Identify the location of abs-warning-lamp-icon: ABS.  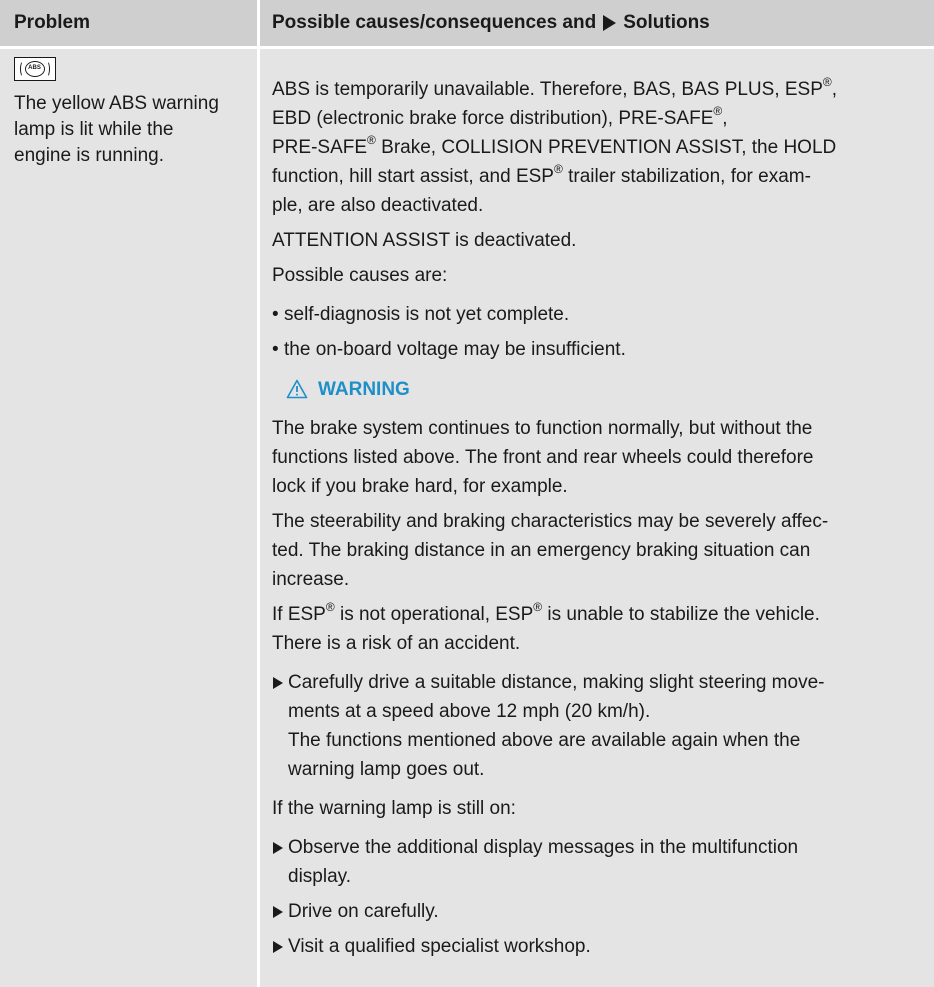
(35, 69).